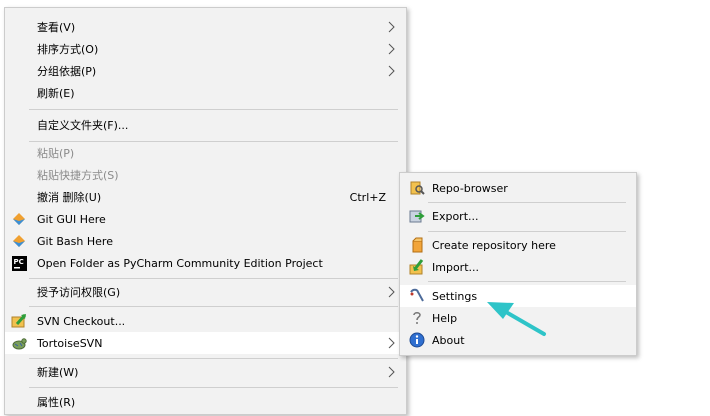 This screenshot has height=416, width=710. Describe the element at coordinates (205, 292) in the screenshot. I see `menu-item-give-access: 授予访问权限(G)` at that location.